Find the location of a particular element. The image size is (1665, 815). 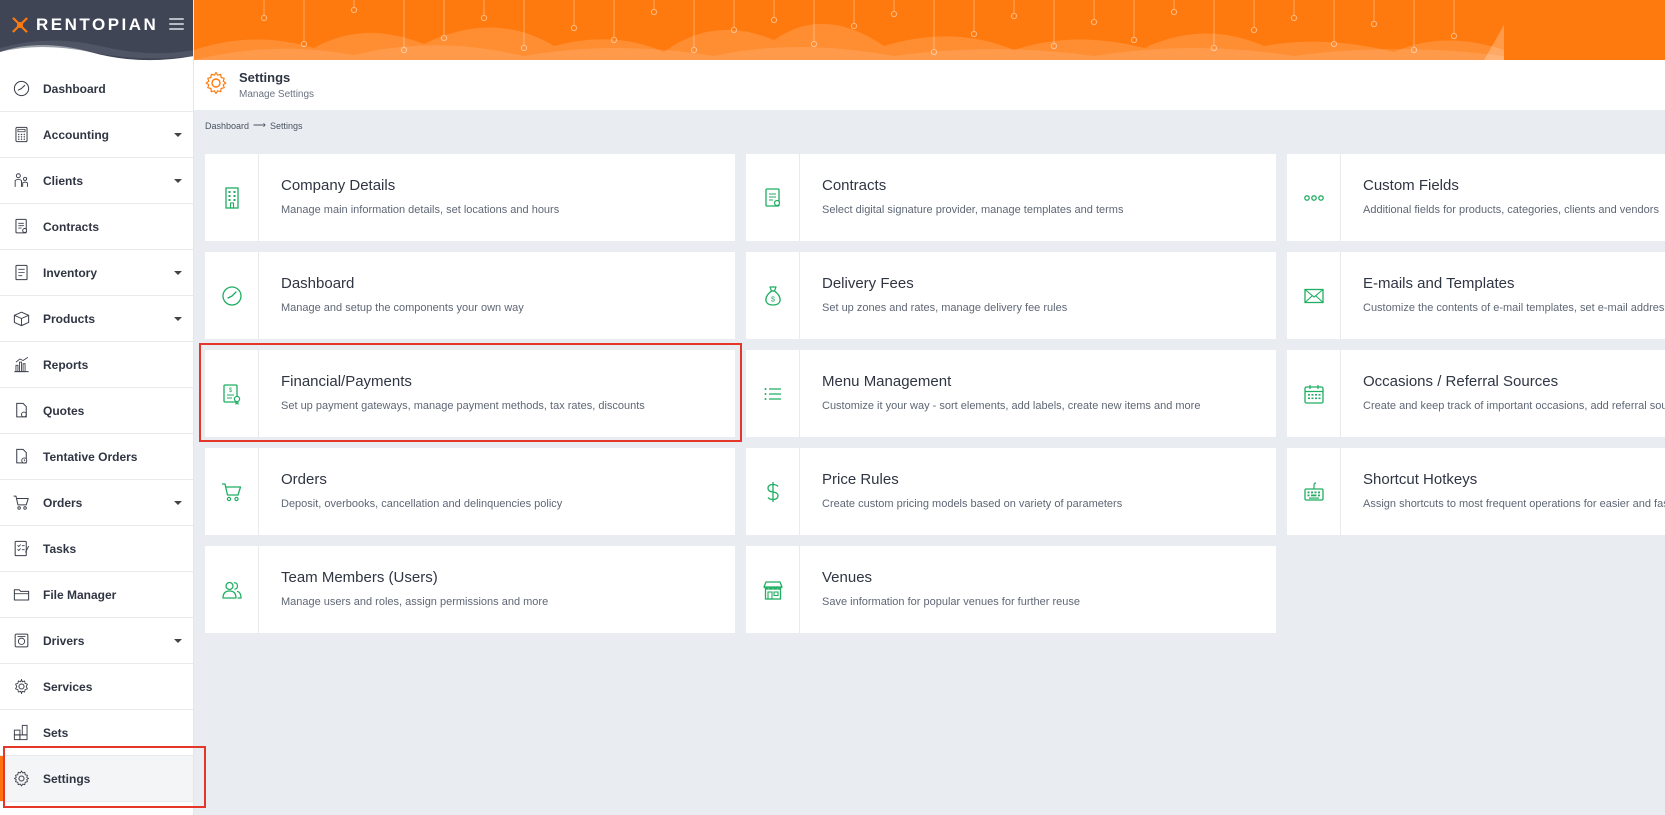

card-title: E-mails and Templates is located at coordinates (1439, 283).